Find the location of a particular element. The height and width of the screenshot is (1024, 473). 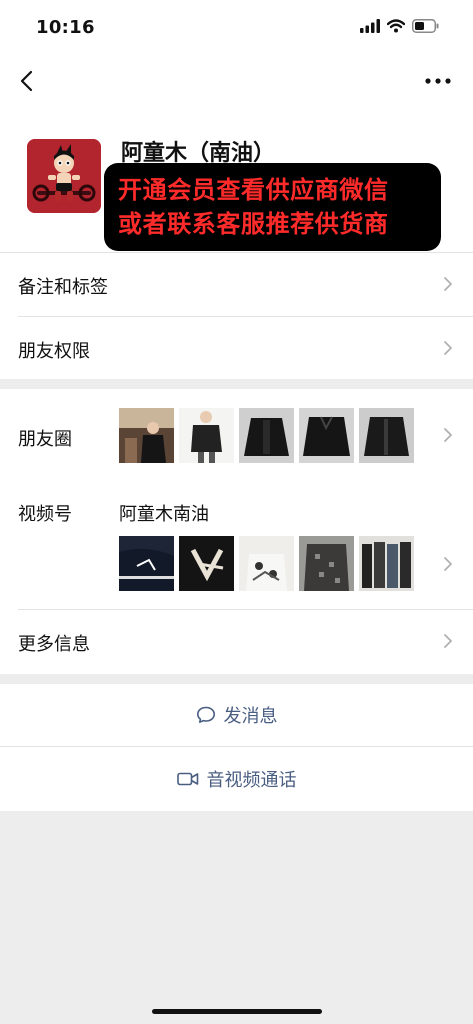

send-message-button: 发消息 is located at coordinates (236, 715).